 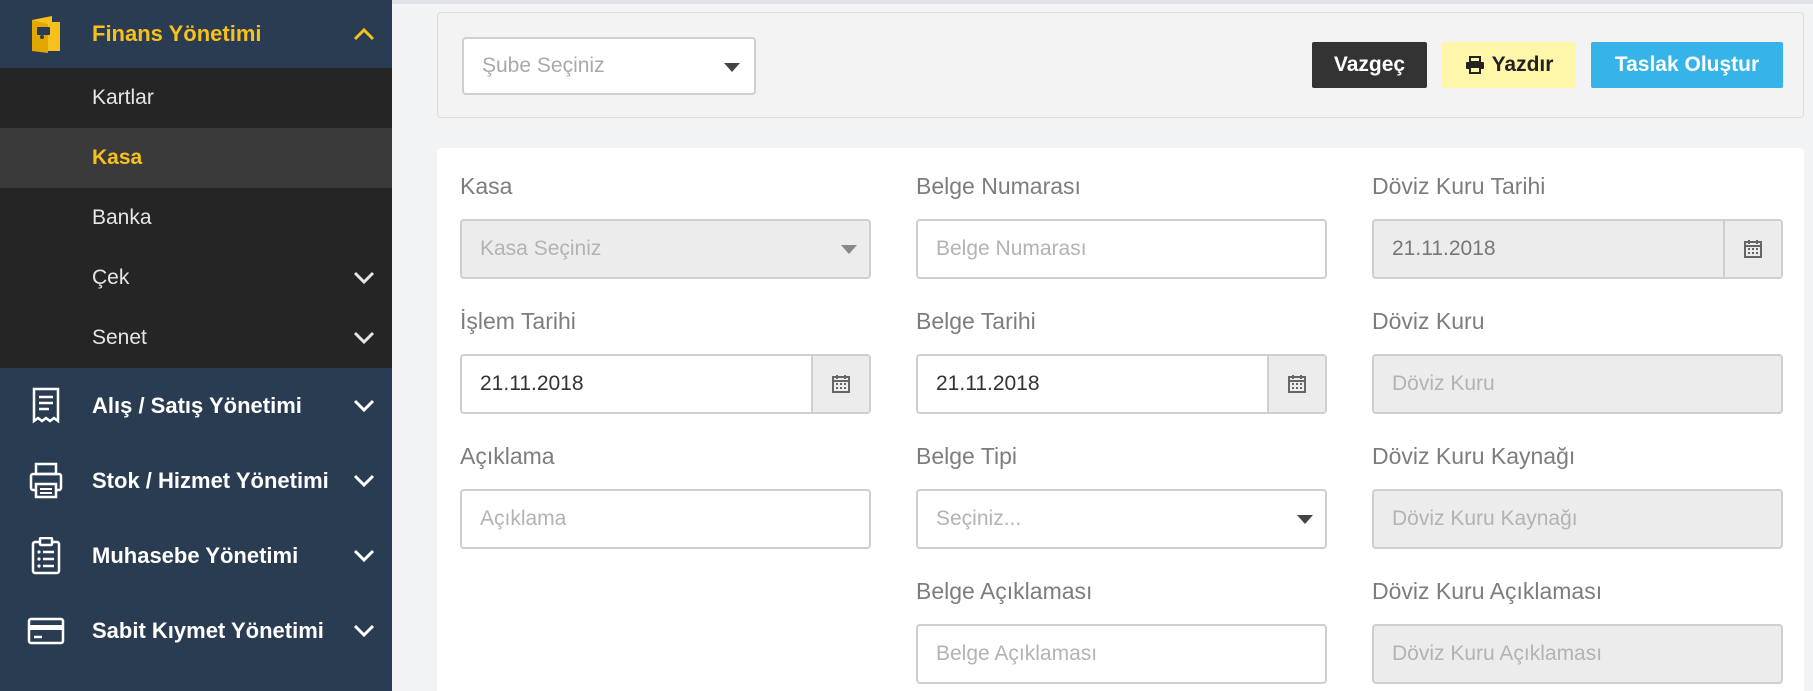 I want to click on printer-icon, so click(x=1474, y=65).